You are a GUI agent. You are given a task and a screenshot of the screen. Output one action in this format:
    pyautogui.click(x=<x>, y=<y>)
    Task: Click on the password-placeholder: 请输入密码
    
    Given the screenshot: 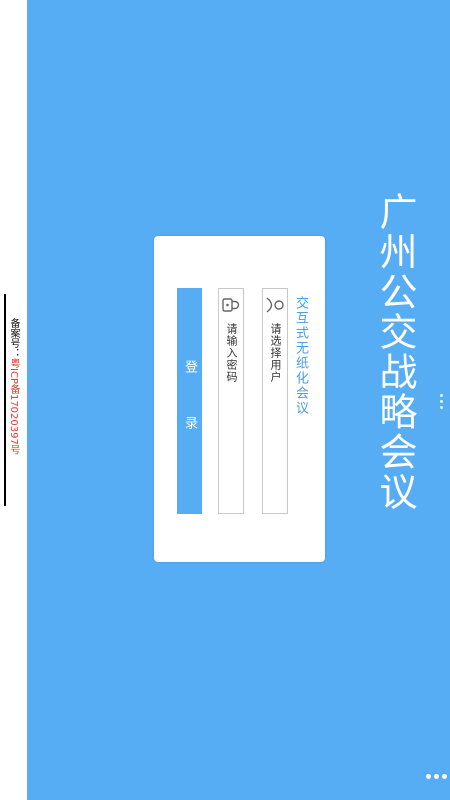 What is the action you would take?
    pyautogui.click(x=231, y=353)
    